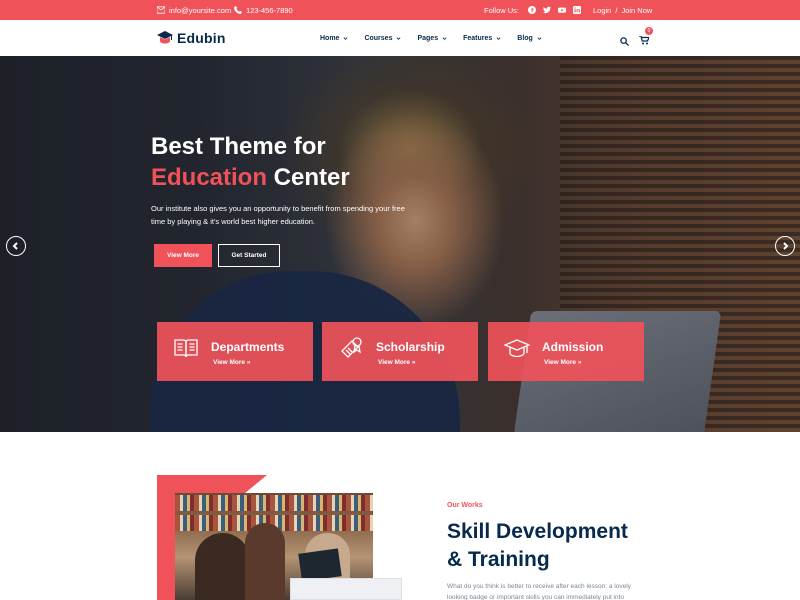 This screenshot has height=600, width=800. What do you see at coordinates (525, 38) in the screenshot?
I see `menu-label: Blog` at bounding box center [525, 38].